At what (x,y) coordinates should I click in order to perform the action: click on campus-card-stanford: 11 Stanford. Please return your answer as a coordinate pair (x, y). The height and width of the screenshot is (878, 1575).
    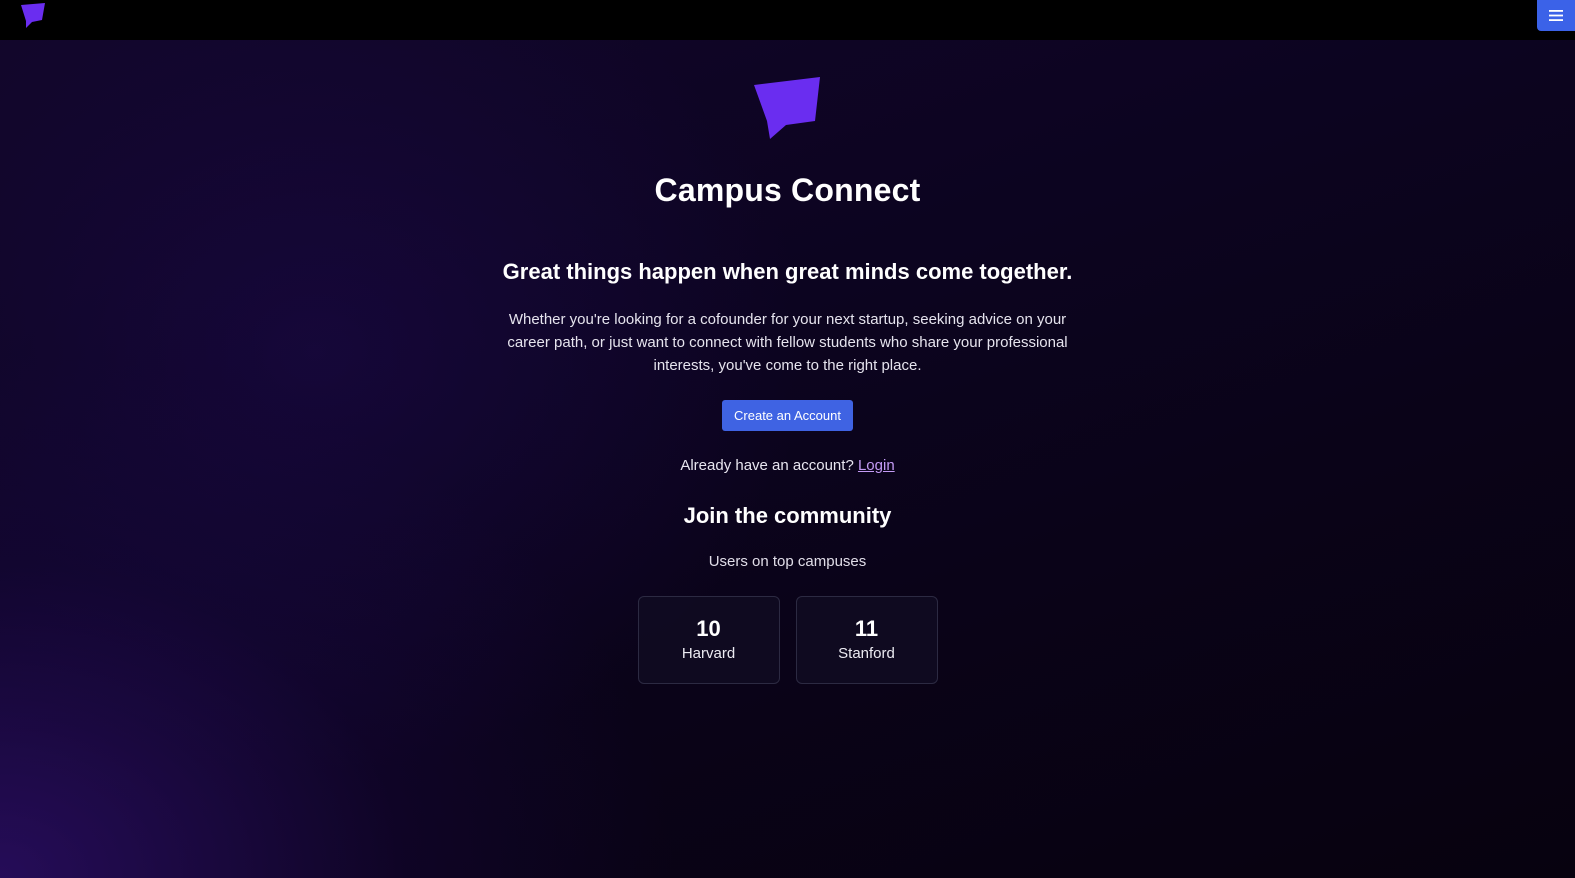
    Looking at the image, I should click on (866, 640).